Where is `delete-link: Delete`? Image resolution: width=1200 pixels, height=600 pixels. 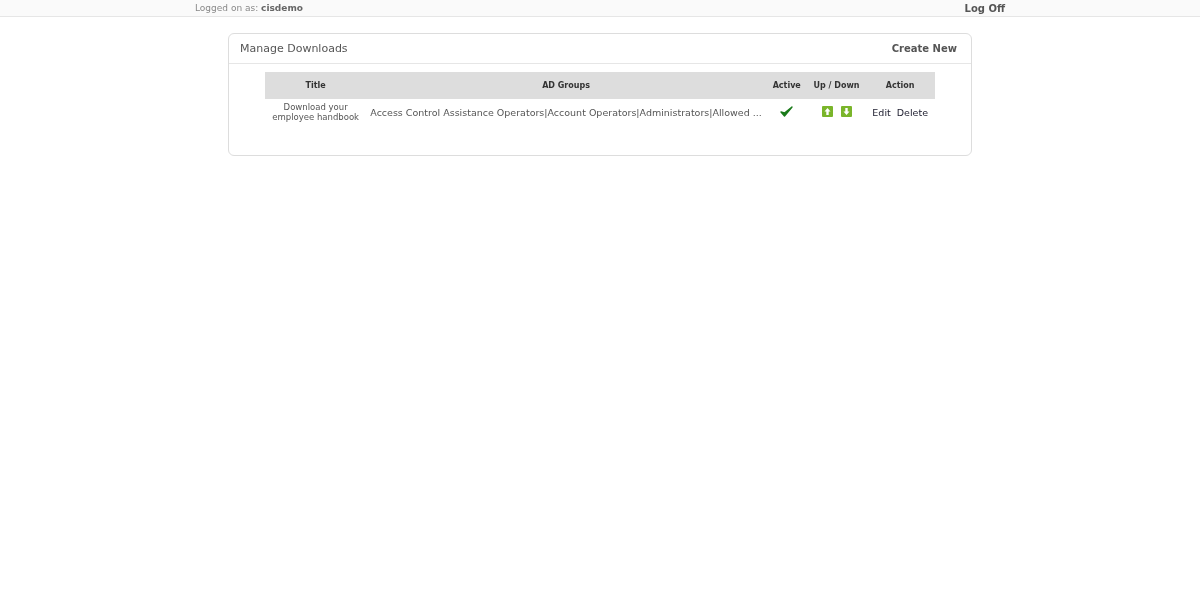
delete-link: Delete is located at coordinates (912, 112).